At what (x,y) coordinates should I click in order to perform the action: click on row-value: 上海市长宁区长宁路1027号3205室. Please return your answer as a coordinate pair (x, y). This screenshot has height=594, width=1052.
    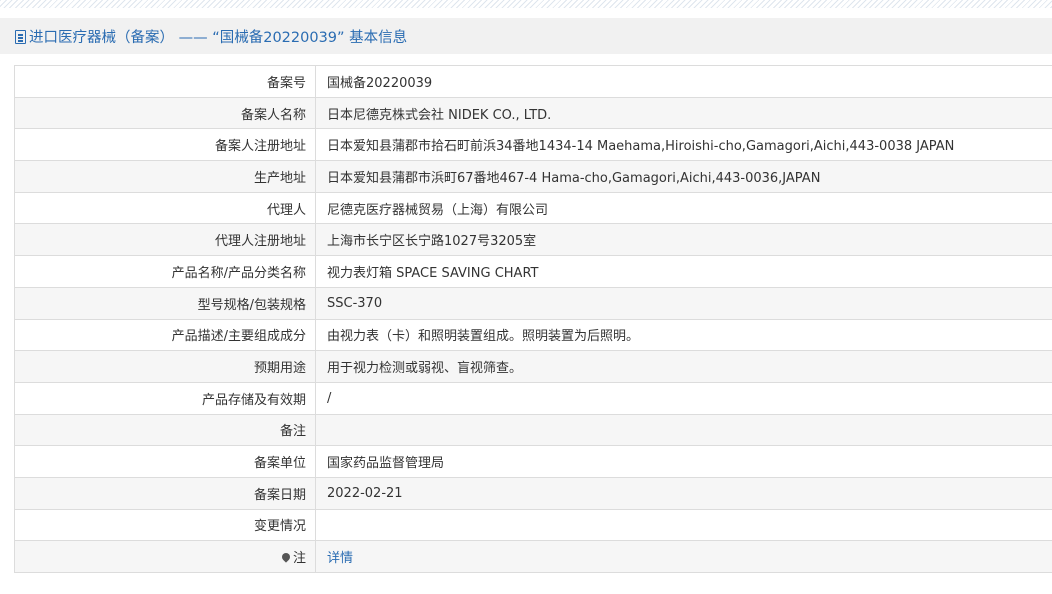
    Looking at the image, I should click on (683, 240).